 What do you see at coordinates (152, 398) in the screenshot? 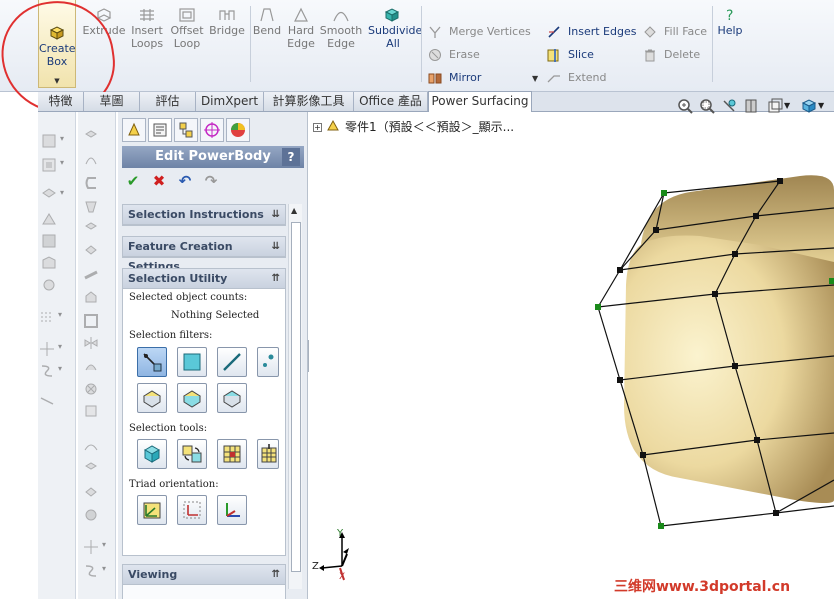
I see `loop-filter-button` at bounding box center [152, 398].